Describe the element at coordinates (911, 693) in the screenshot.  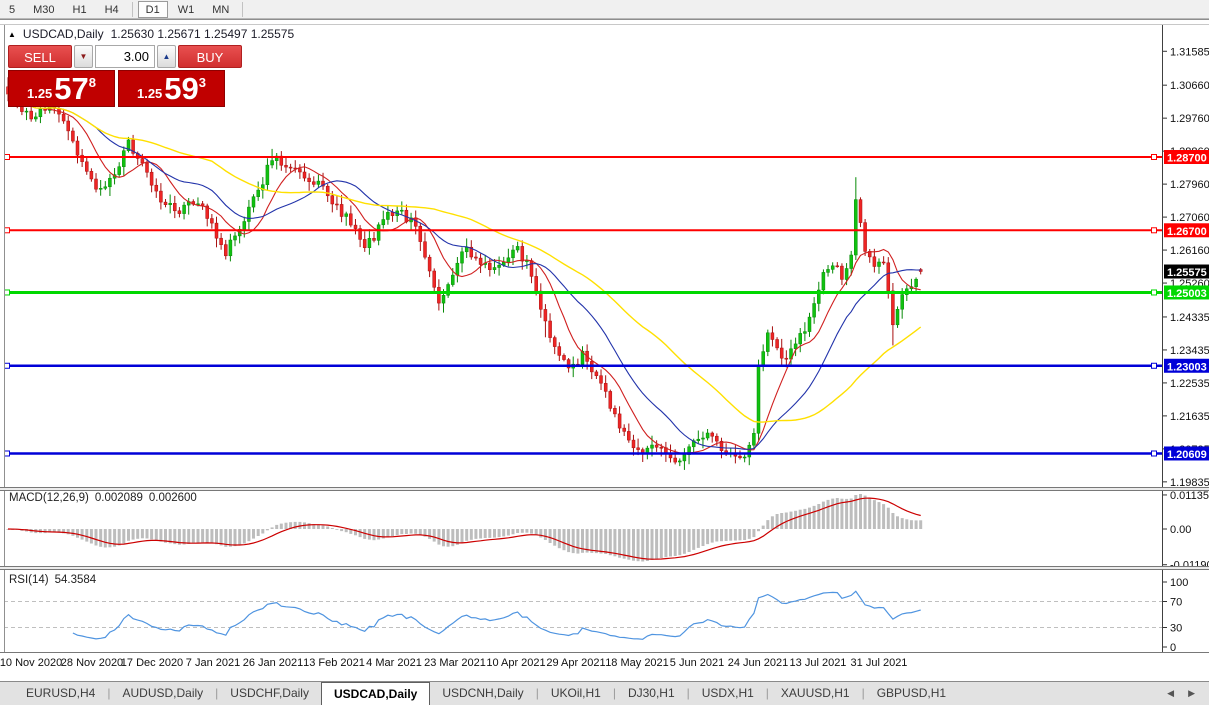
I see `chart-tab-gbpusd: GBPUSD,H1` at that location.